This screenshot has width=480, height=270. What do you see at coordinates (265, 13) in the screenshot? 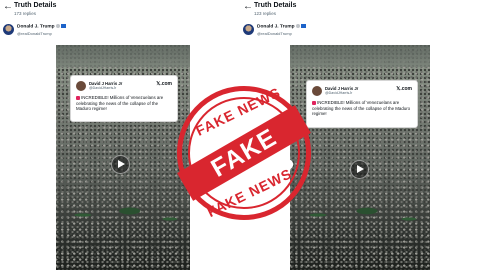
I see `reply-count: 123 replies` at bounding box center [265, 13].